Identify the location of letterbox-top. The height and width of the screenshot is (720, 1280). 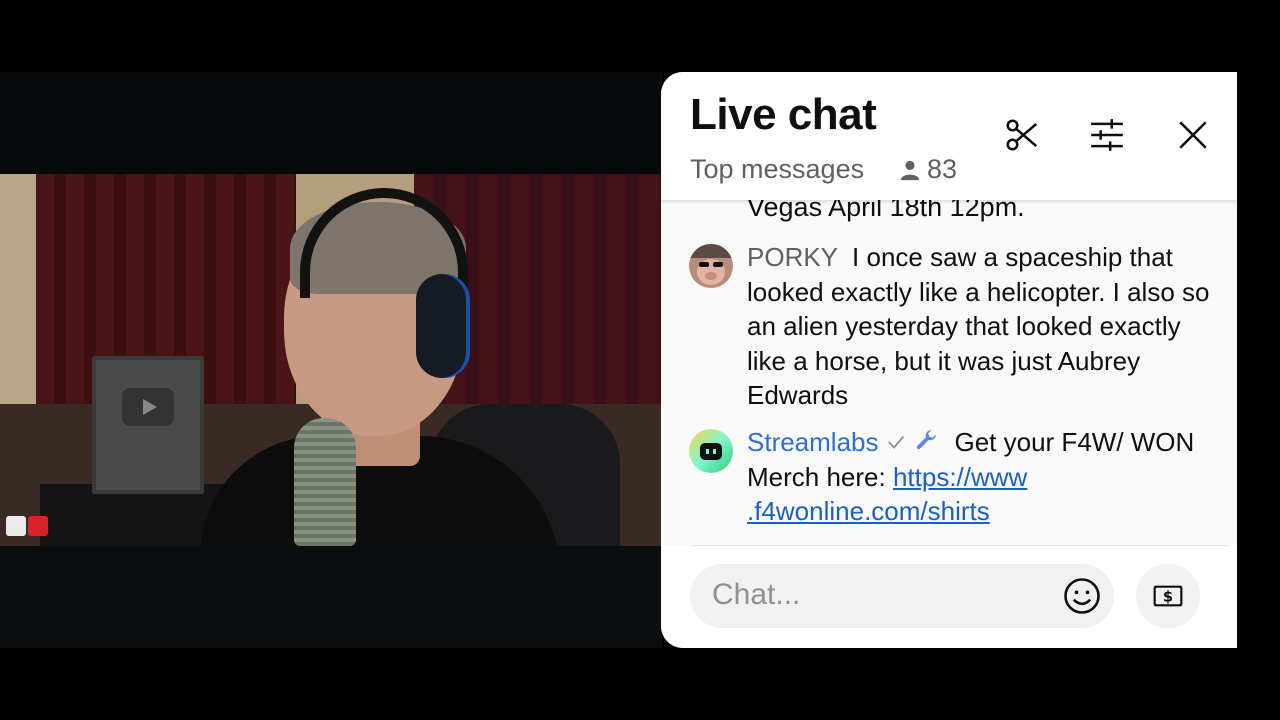
(331, 123).